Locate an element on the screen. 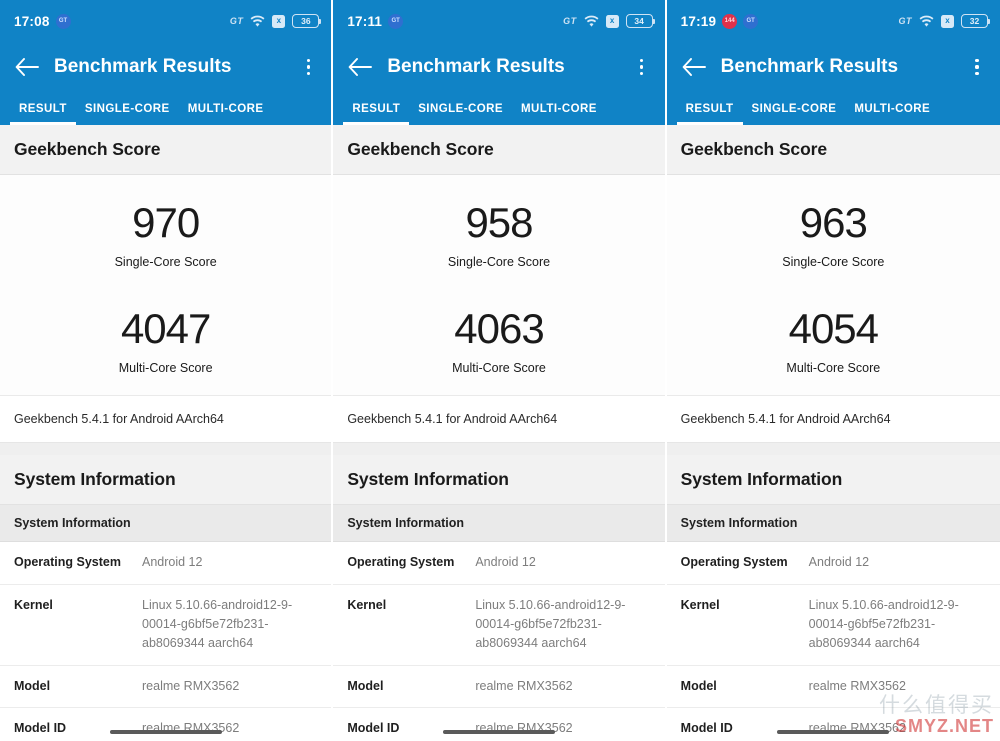 This screenshot has height=741, width=1000. status-clock: 17:08 is located at coordinates (32, 21).